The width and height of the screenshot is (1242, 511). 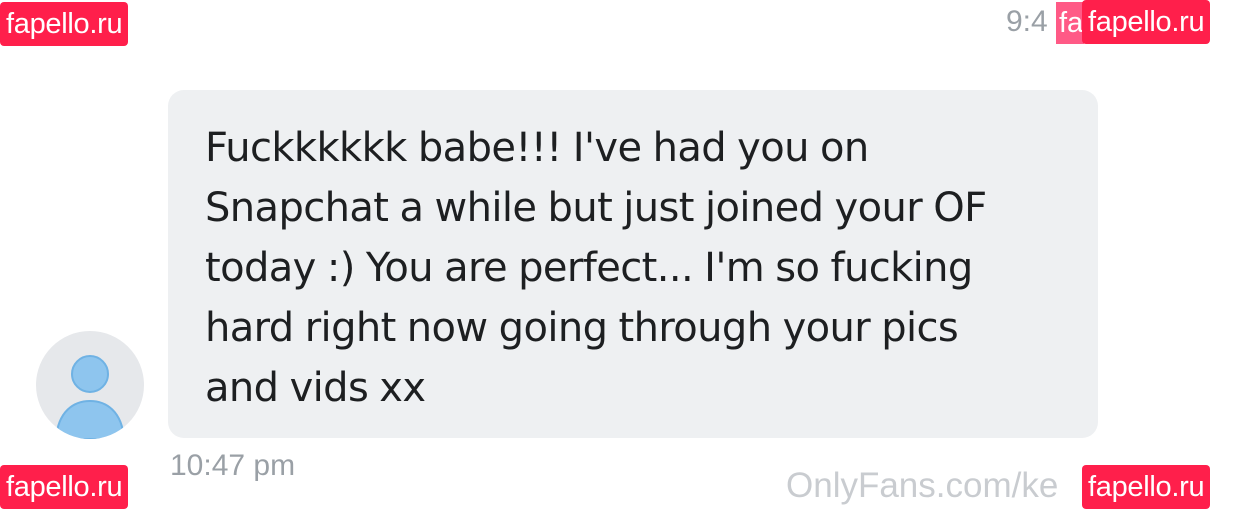 I want to click on message-line: Snapchat a while but just joined your OF, so click(x=596, y=208).